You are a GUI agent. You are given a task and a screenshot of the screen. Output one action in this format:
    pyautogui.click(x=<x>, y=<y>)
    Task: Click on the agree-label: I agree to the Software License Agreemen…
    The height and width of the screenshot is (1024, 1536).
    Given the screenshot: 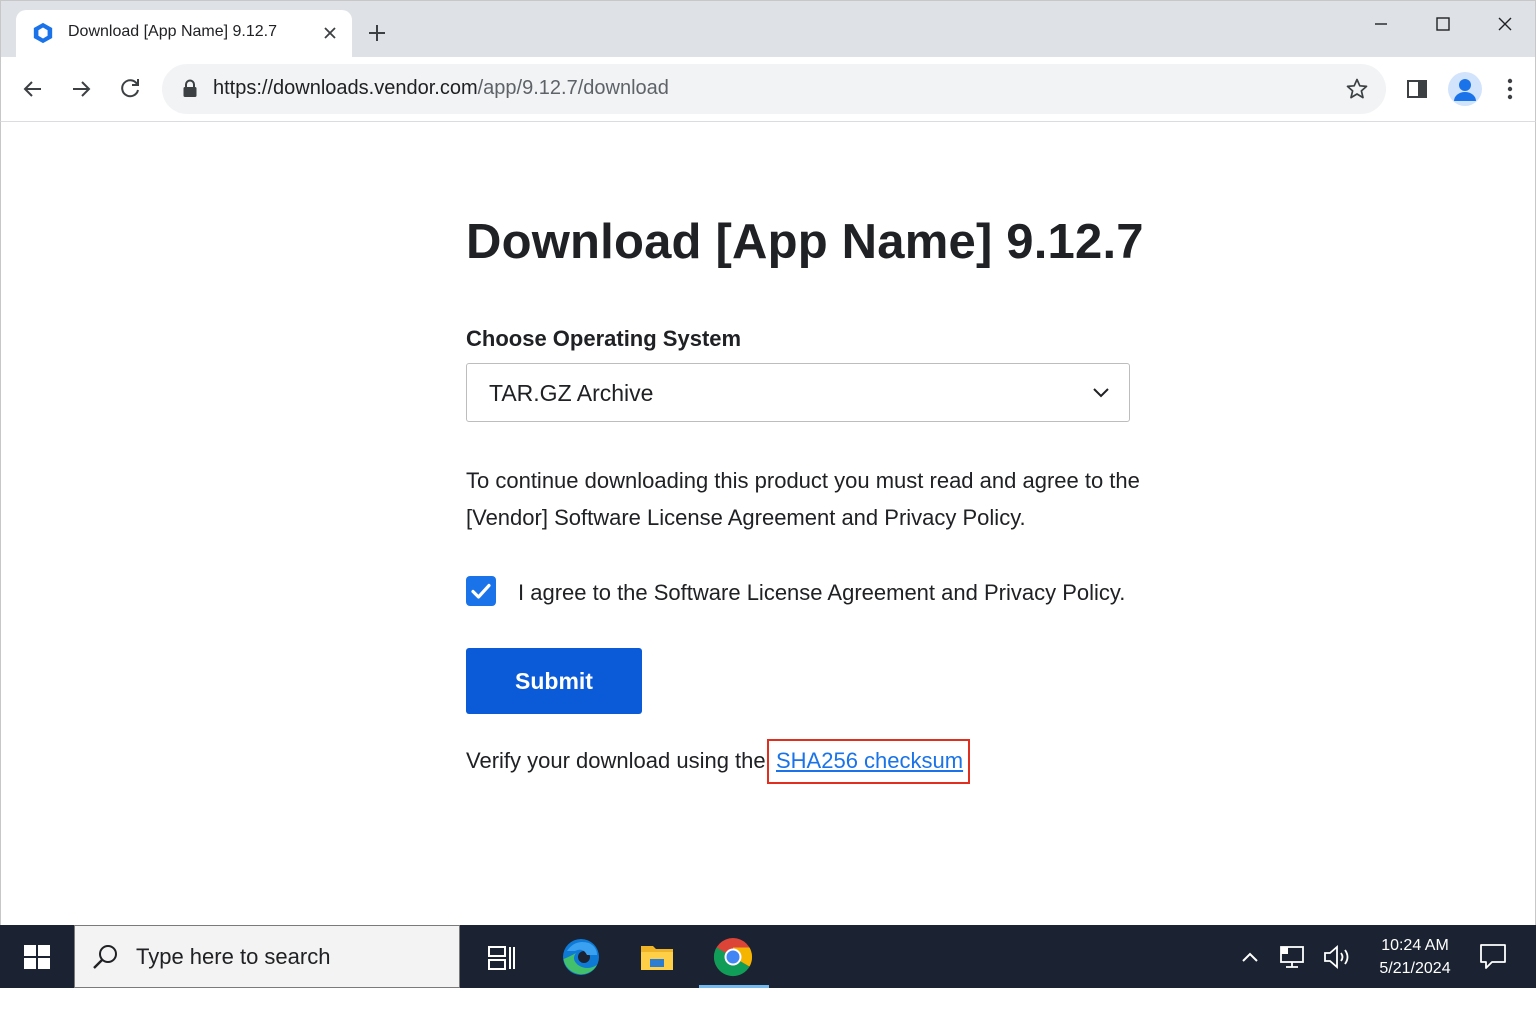 What is the action you would take?
    pyautogui.click(x=821, y=593)
    